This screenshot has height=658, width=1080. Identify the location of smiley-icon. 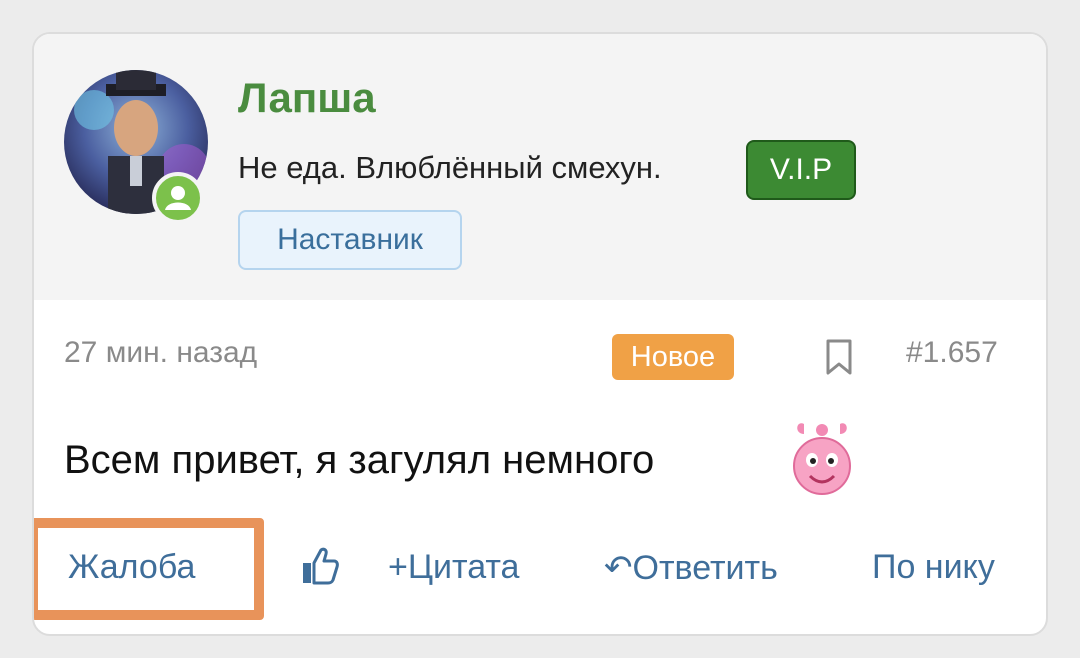
(822, 458).